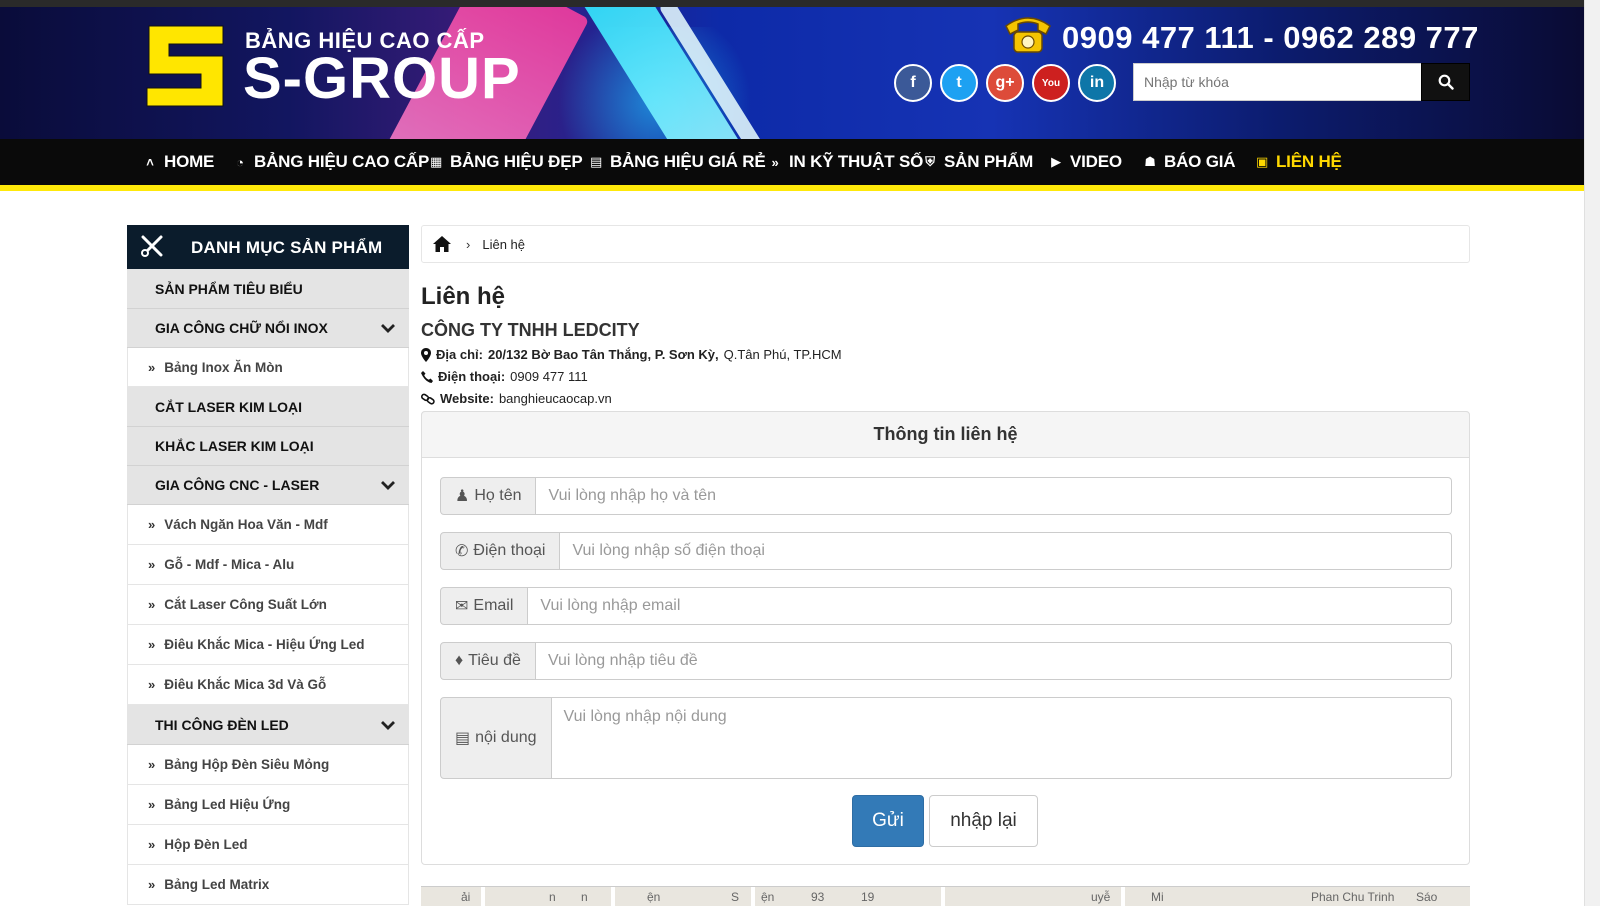 Image resolution: width=1600 pixels, height=906 pixels. What do you see at coordinates (268, 845) in the screenshot?
I see `sidebar-subitem: » Hộp Đèn Led` at bounding box center [268, 845].